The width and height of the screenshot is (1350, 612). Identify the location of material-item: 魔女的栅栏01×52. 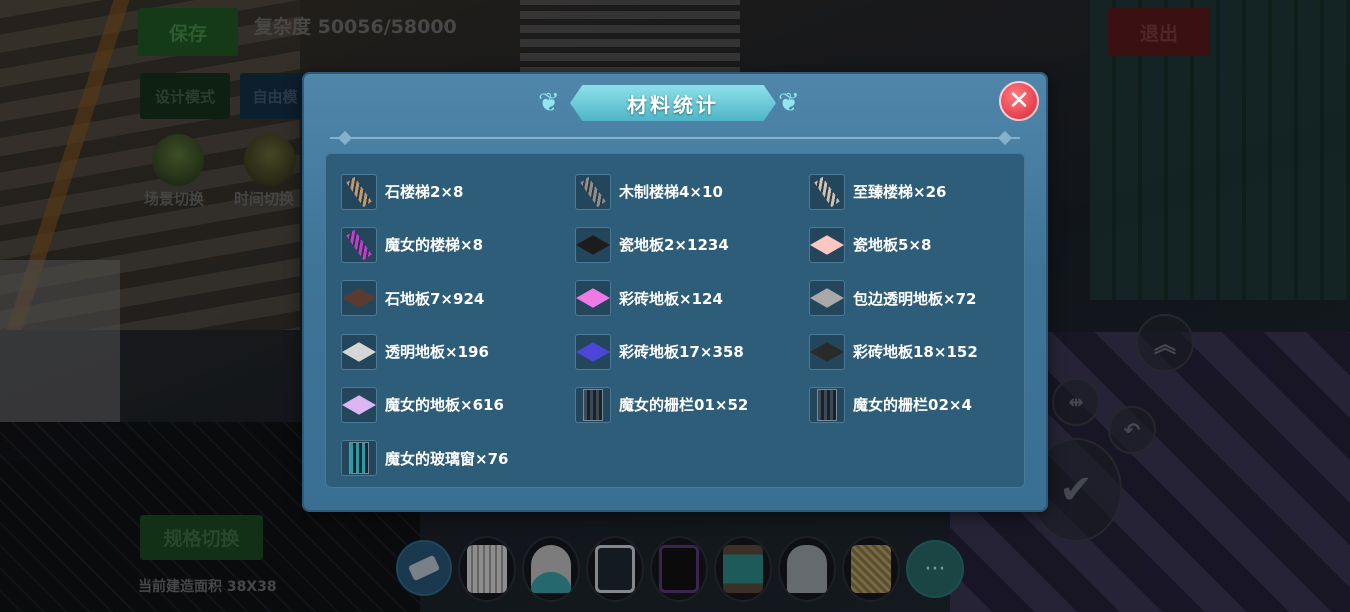
(692, 404).